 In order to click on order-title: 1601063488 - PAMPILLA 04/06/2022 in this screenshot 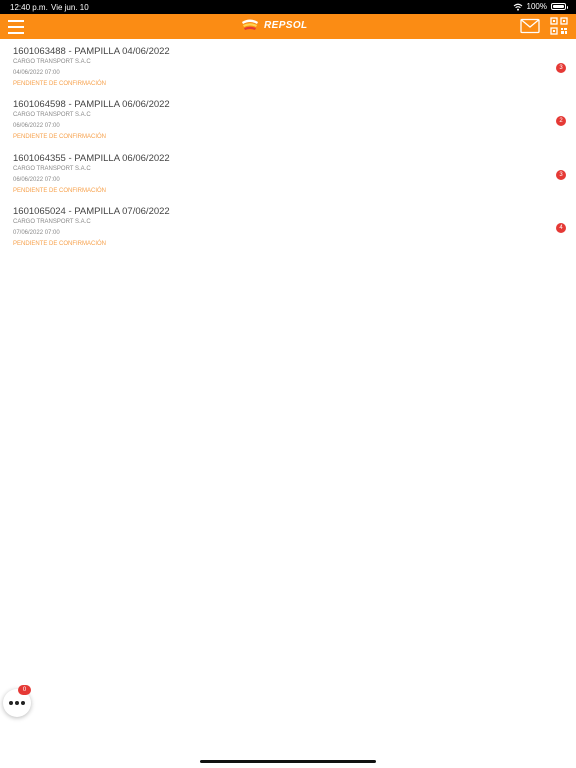, I will do `click(91, 51)`.